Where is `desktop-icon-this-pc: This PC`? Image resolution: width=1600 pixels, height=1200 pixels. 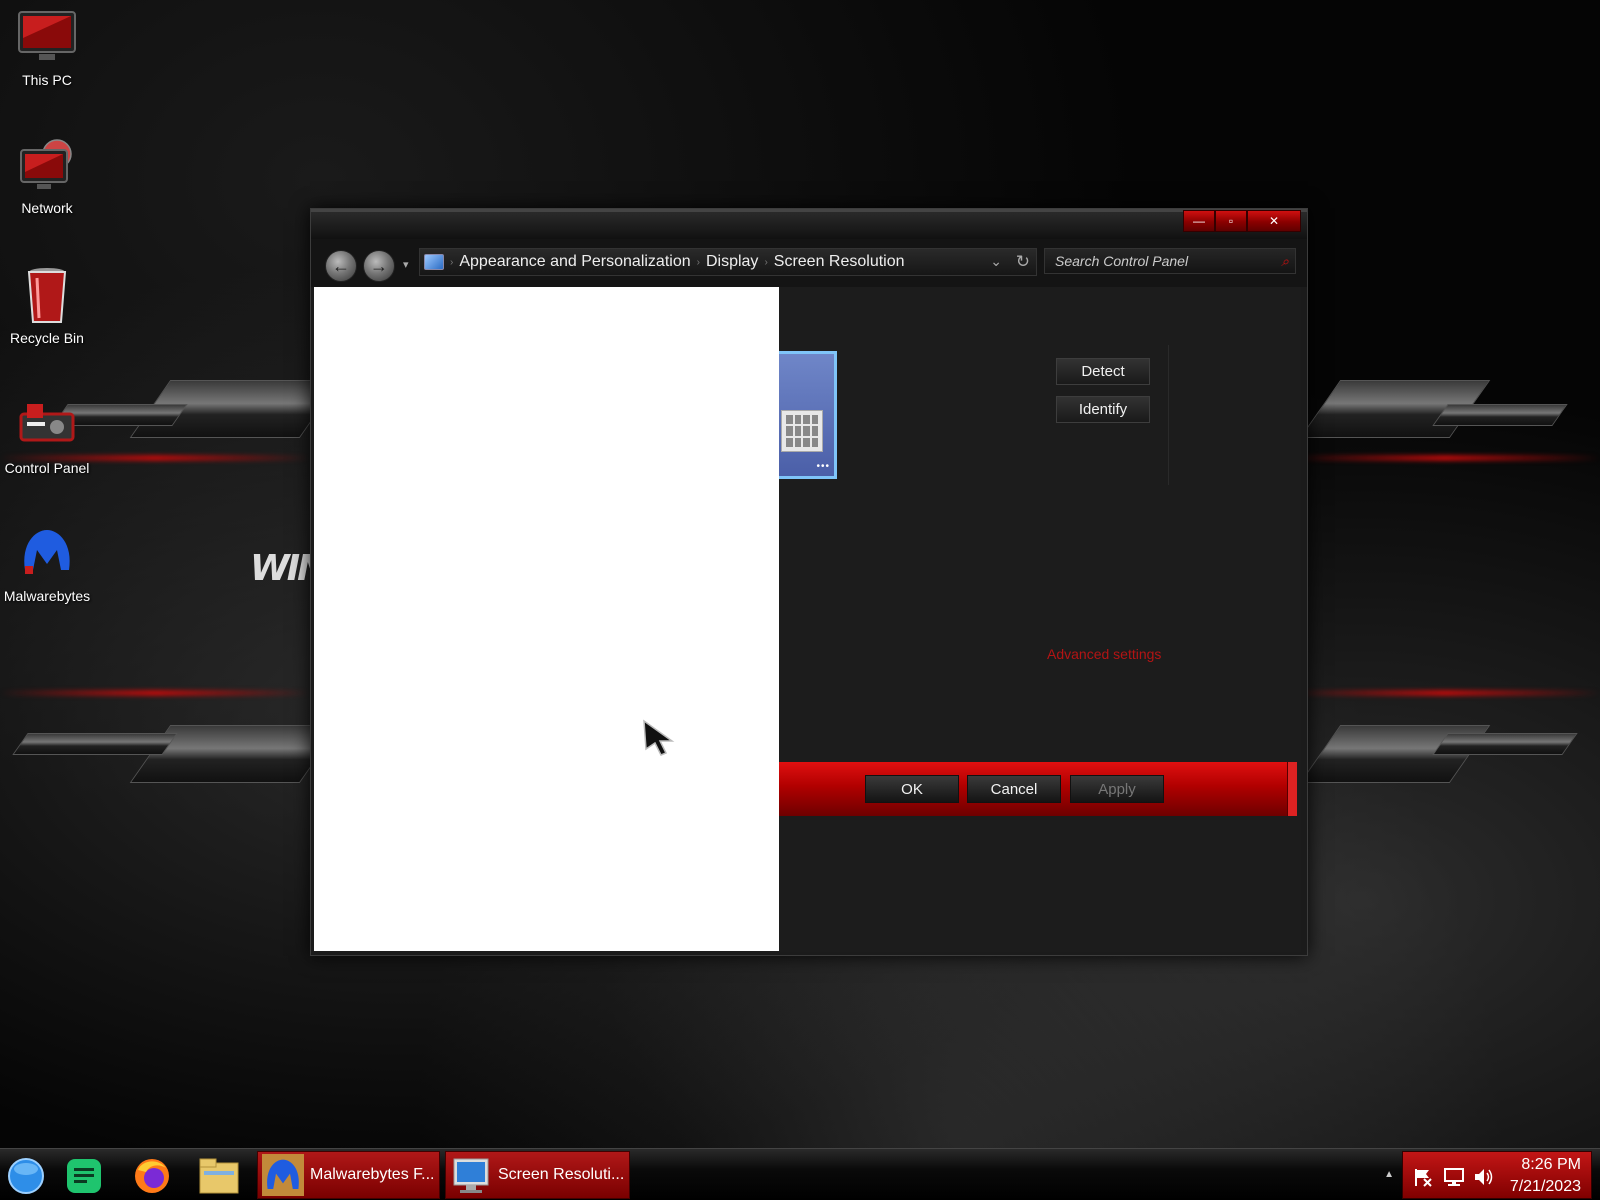
desktop-icon-this-pc: This PC is located at coordinates (47, 48).